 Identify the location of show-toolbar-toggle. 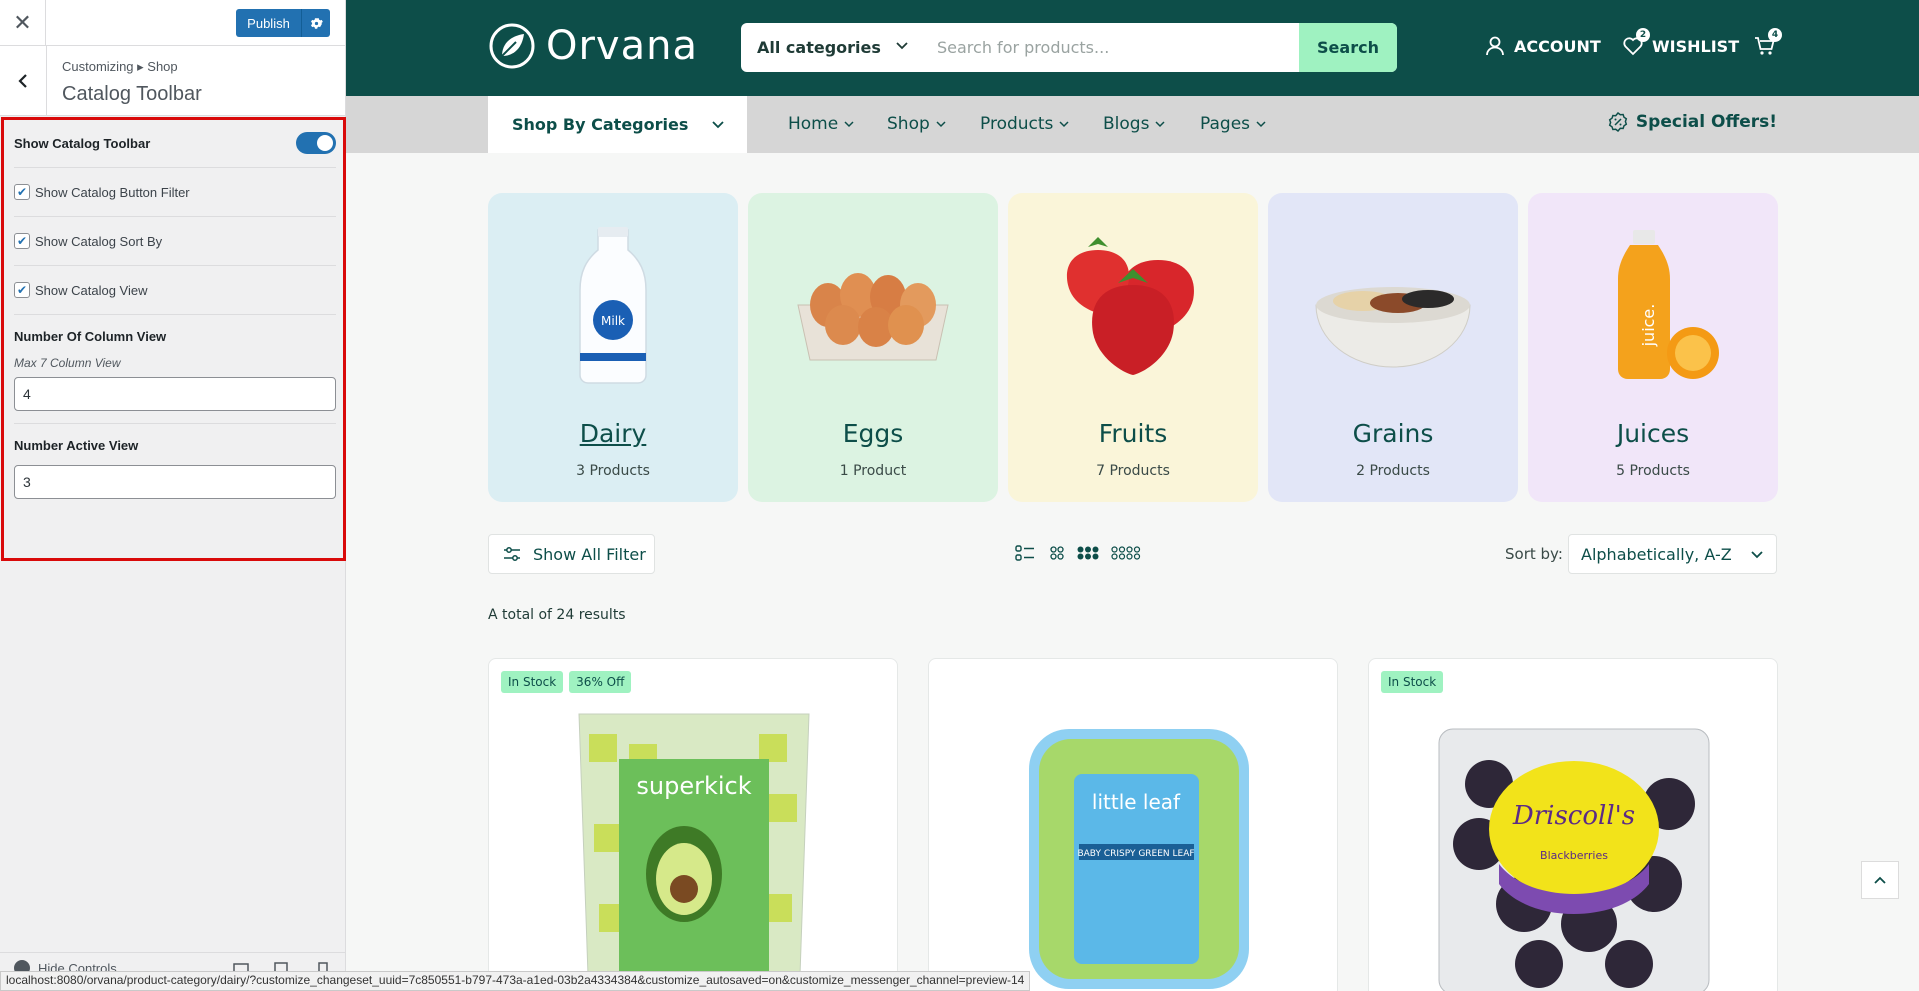
(316, 143).